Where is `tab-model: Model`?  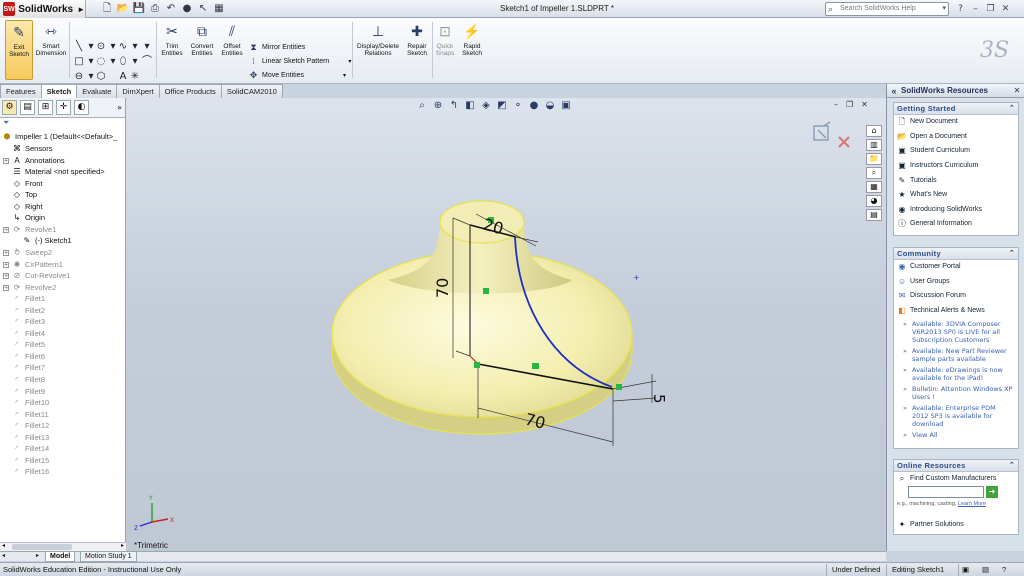 tab-model: Model is located at coordinates (60, 557).